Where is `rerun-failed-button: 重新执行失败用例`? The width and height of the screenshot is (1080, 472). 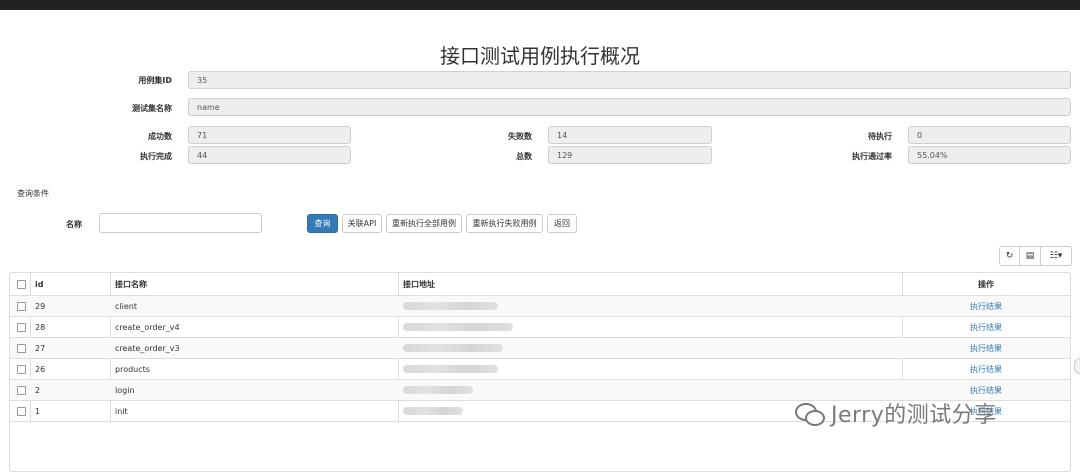 rerun-failed-button: 重新执行失败用例 is located at coordinates (504, 223).